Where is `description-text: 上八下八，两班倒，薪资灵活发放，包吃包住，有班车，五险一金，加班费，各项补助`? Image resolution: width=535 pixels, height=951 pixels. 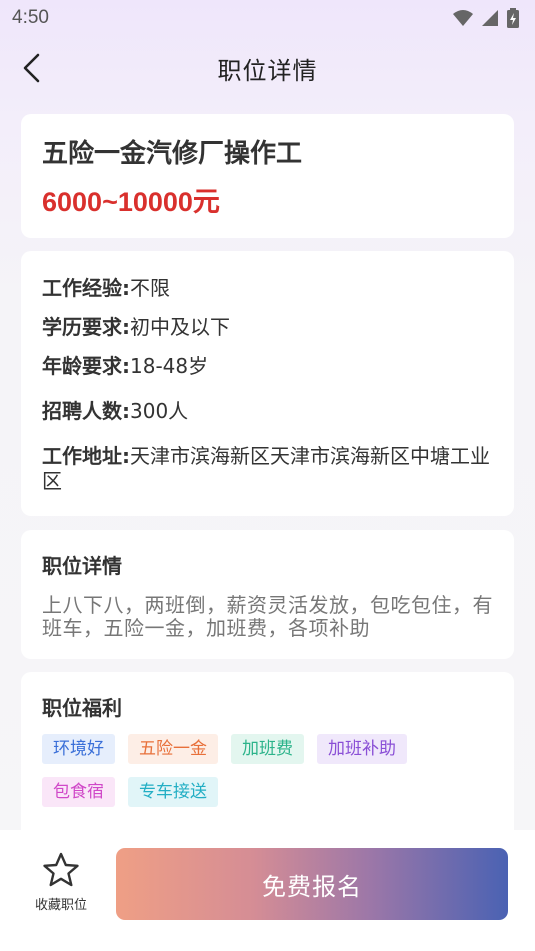 description-text: 上八下八，两班倒，薪资灵活发放，包吃包住，有班车，五险一金，加班费，各项补助 is located at coordinates (267, 616).